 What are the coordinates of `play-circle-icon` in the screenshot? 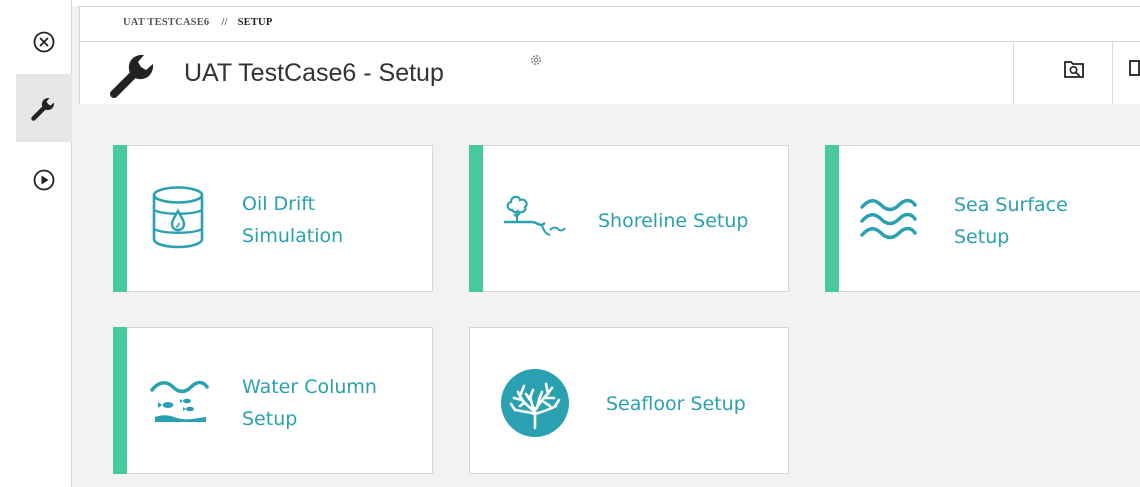 It's located at (44, 180).